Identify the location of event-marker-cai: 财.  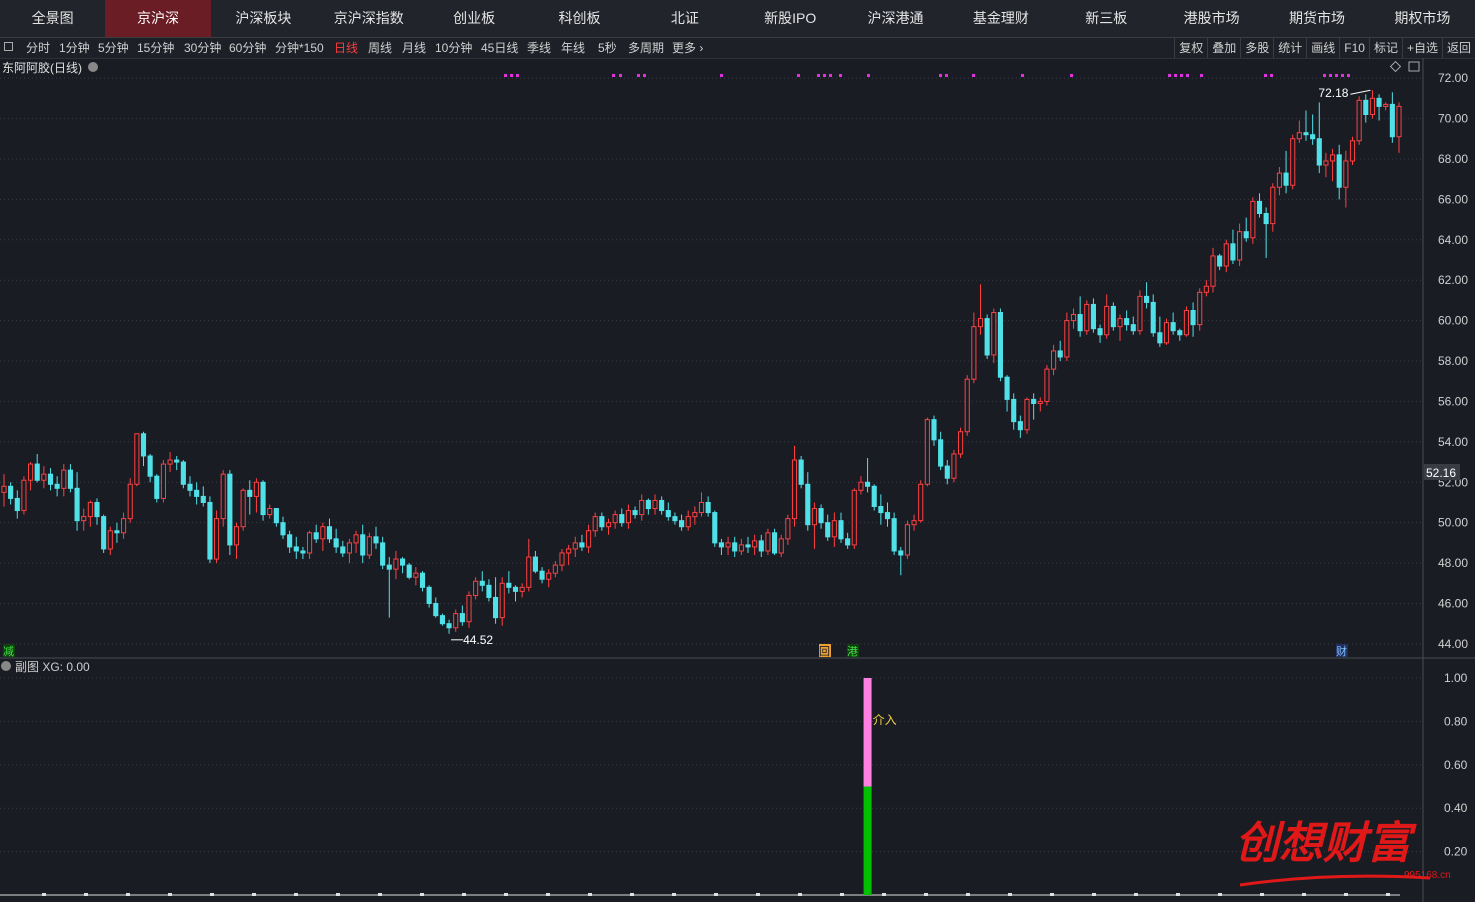
(1341, 651).